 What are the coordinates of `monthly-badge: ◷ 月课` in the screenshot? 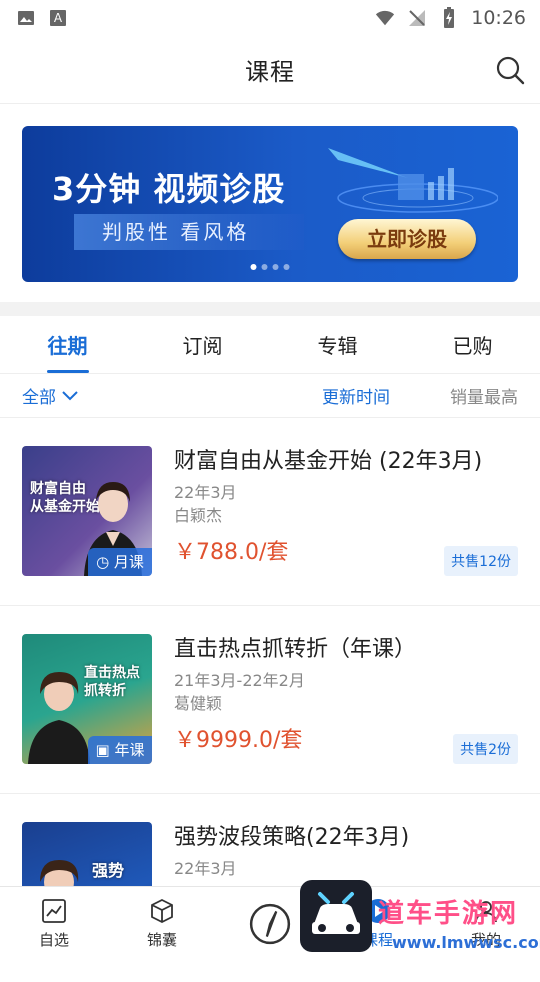 It's located at (120, 562).